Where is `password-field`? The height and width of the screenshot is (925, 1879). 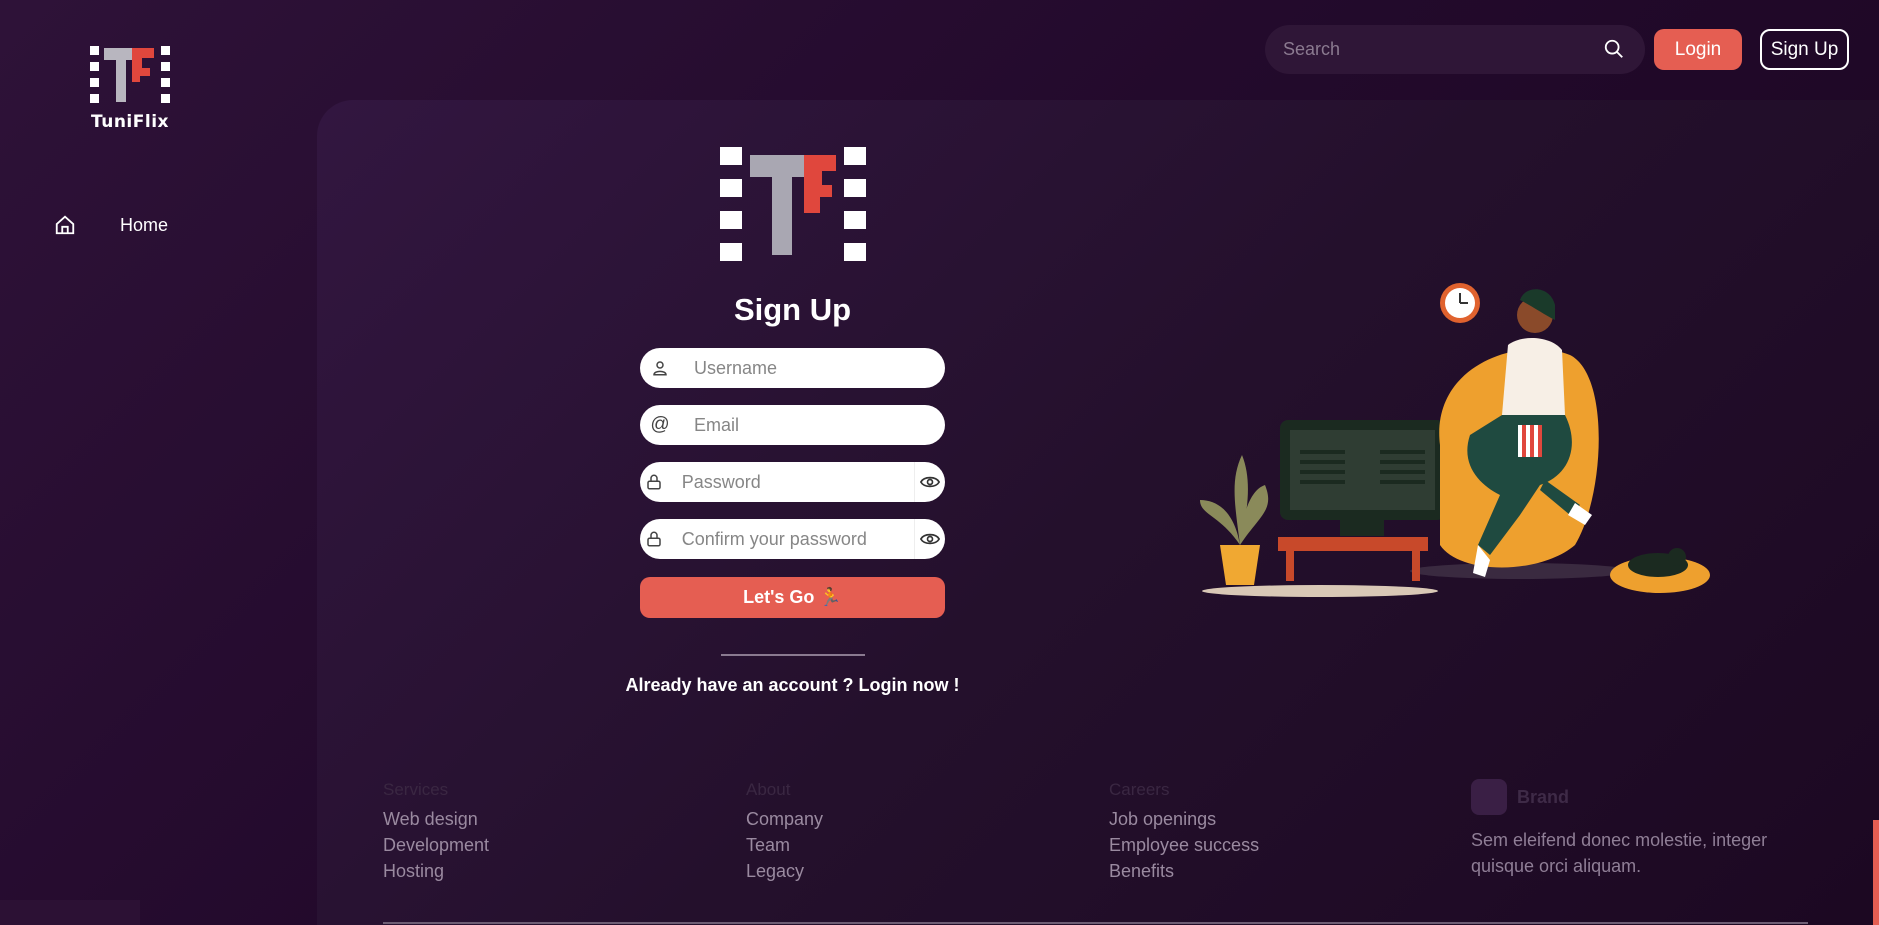
password-field is located at coordinates (790, 482).